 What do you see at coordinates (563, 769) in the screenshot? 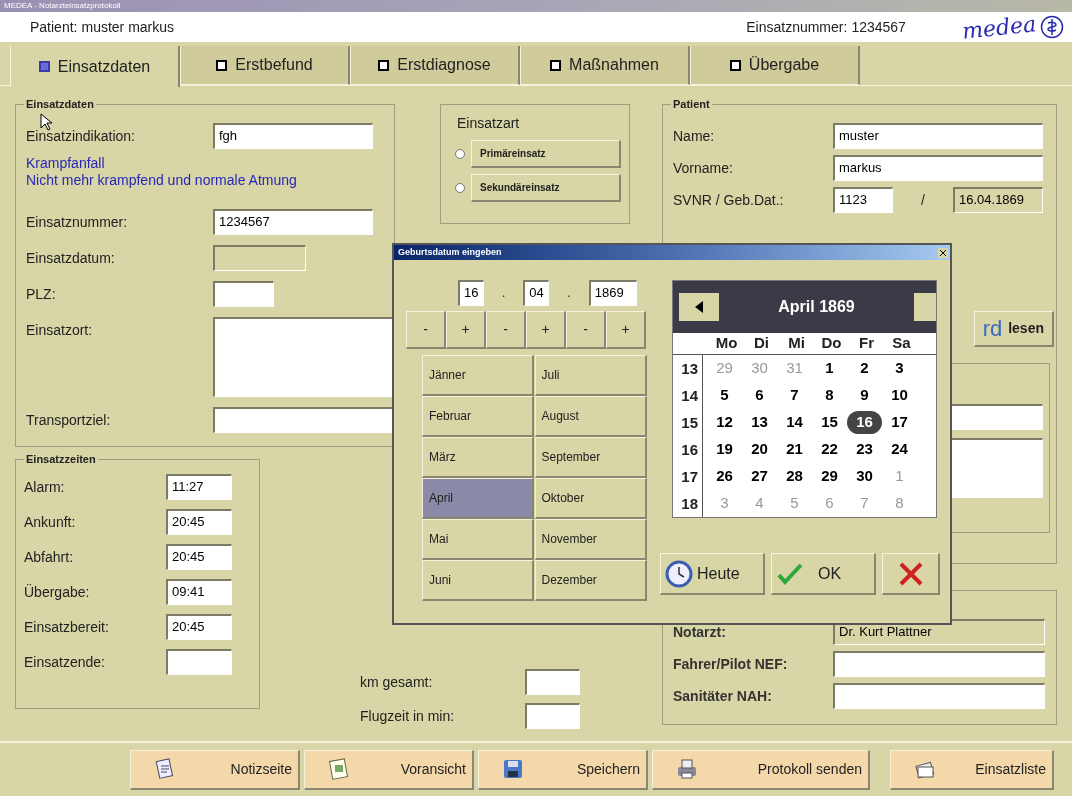
I see `footer-button: Speichern` at bounding box center [563, 769].